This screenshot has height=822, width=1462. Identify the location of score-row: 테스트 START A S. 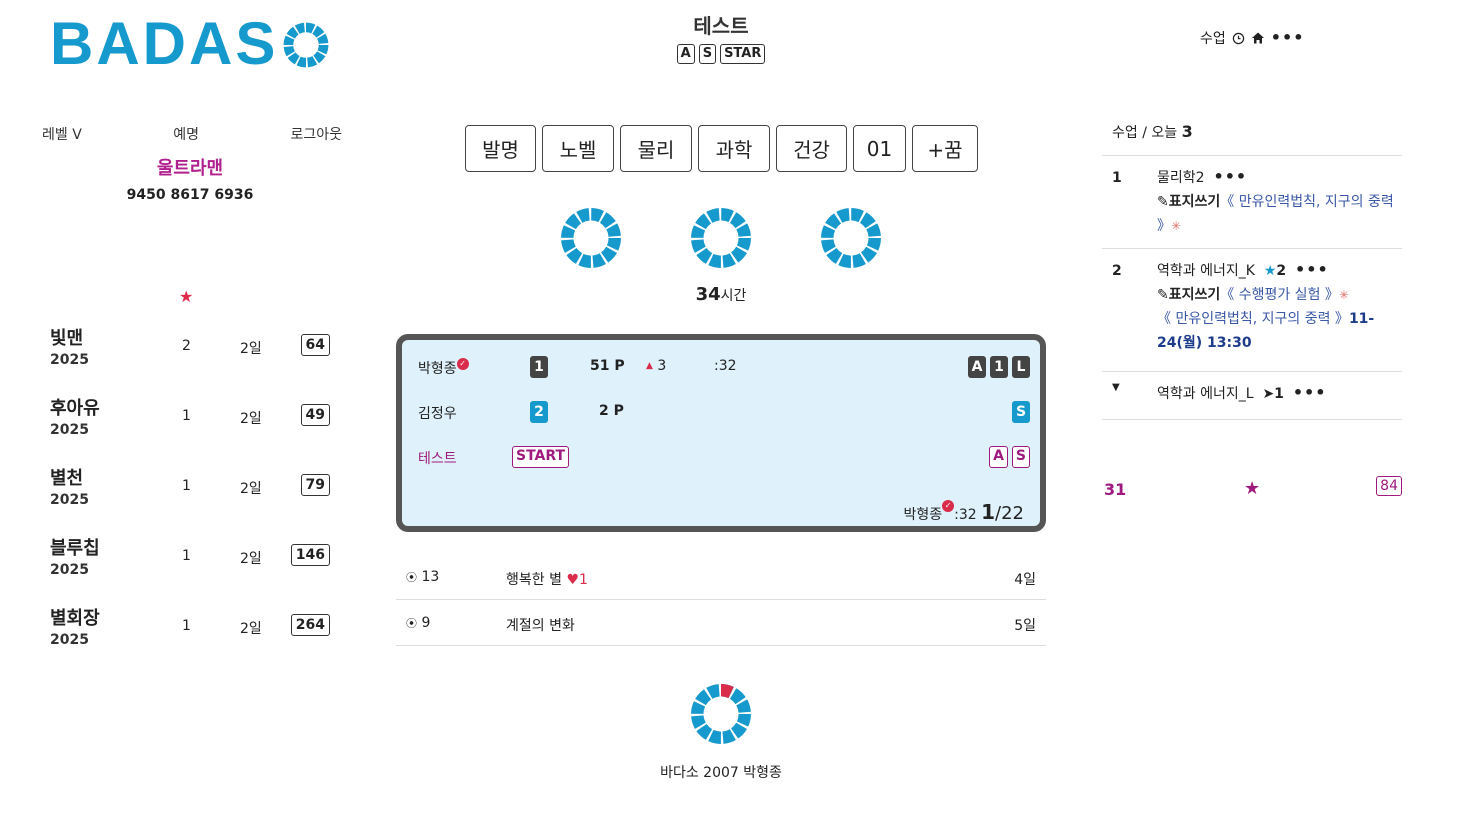
(721, 457).